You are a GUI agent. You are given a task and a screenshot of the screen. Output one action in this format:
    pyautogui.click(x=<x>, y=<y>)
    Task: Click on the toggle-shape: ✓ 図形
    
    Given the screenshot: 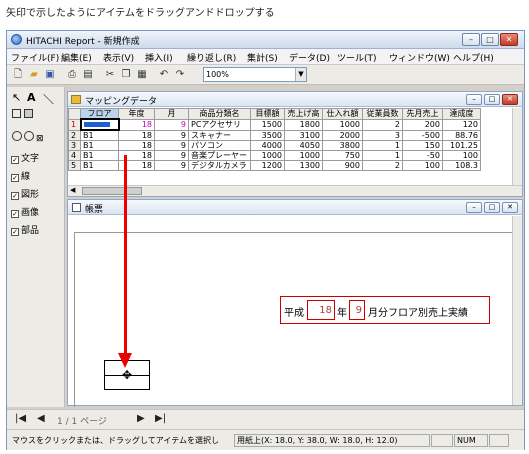 What is the action you would take?
    pyautogui.click(x=25, y=193)
    